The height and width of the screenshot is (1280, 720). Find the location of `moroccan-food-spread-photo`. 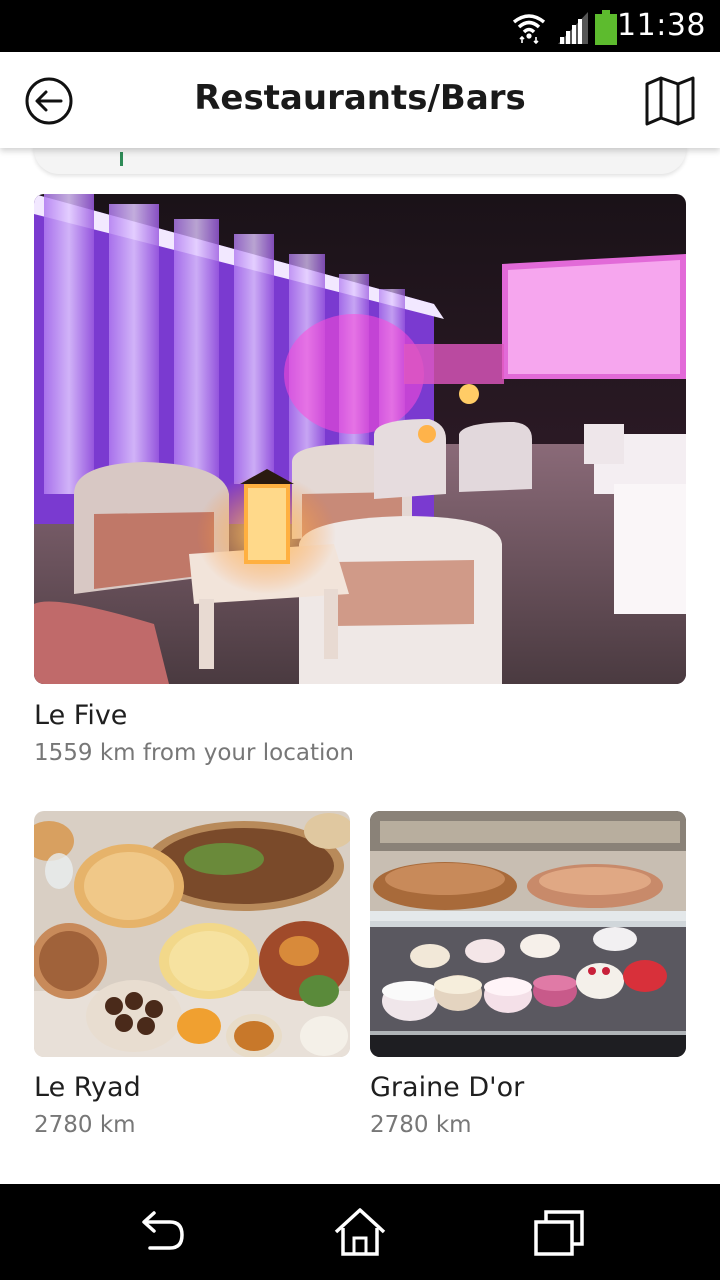

moroccan-food-spread-photo is located at coordinates (192, 934).